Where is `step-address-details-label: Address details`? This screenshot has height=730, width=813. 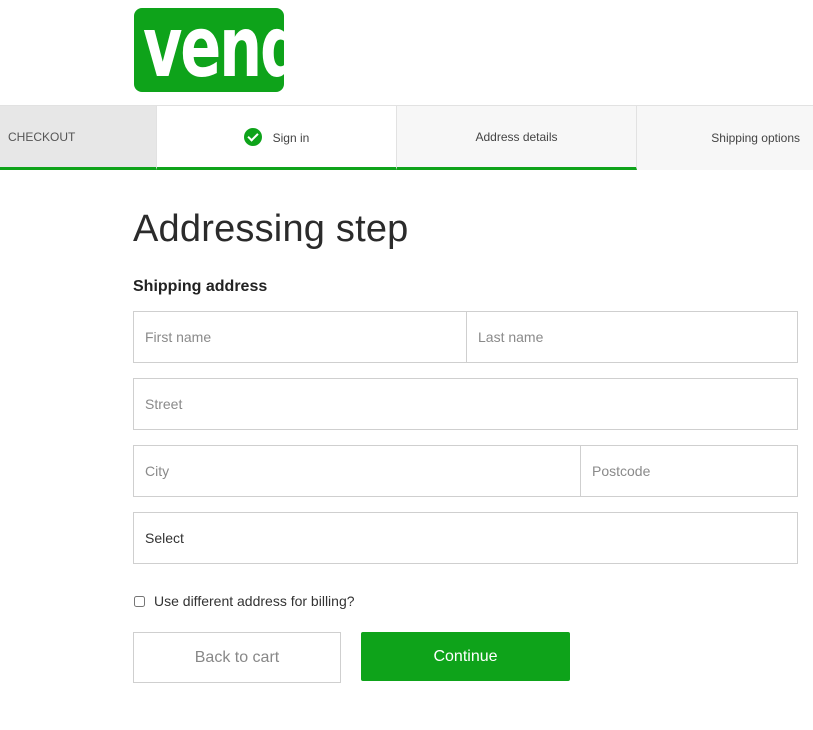
step-address-details-label: Address details is located at coordinates (516, 136).